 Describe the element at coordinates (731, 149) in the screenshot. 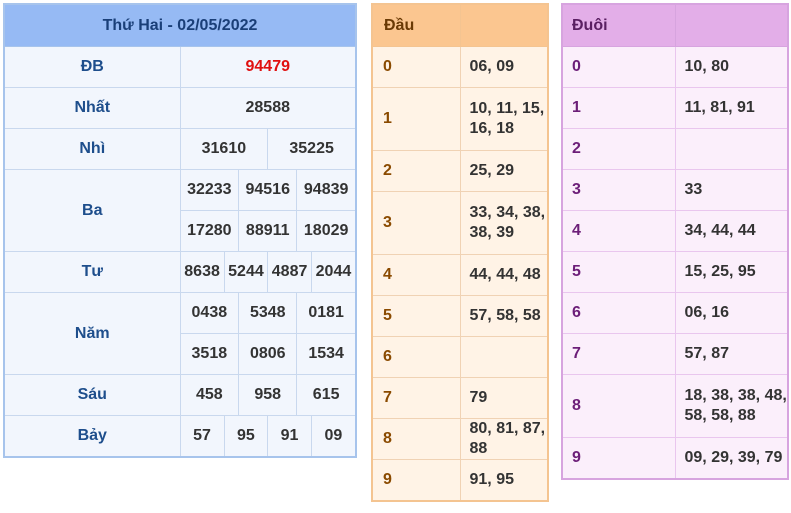

I see `tail-values` at that location.